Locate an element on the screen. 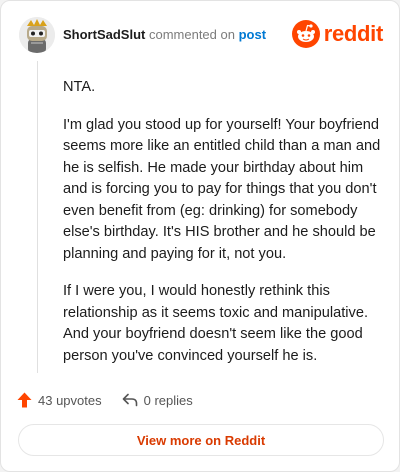 This screenshot has width=400, height=472. thread-line is located at coordinates (37, 217).